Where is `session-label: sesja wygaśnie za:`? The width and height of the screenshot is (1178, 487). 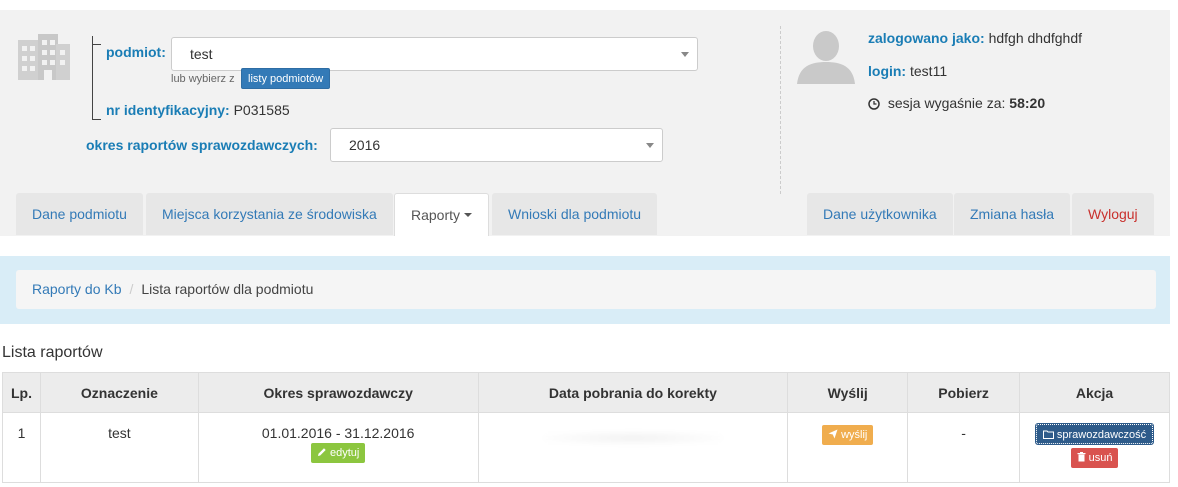
session-label: sesja wygaśnie za: is located at coordinates (946, 103).